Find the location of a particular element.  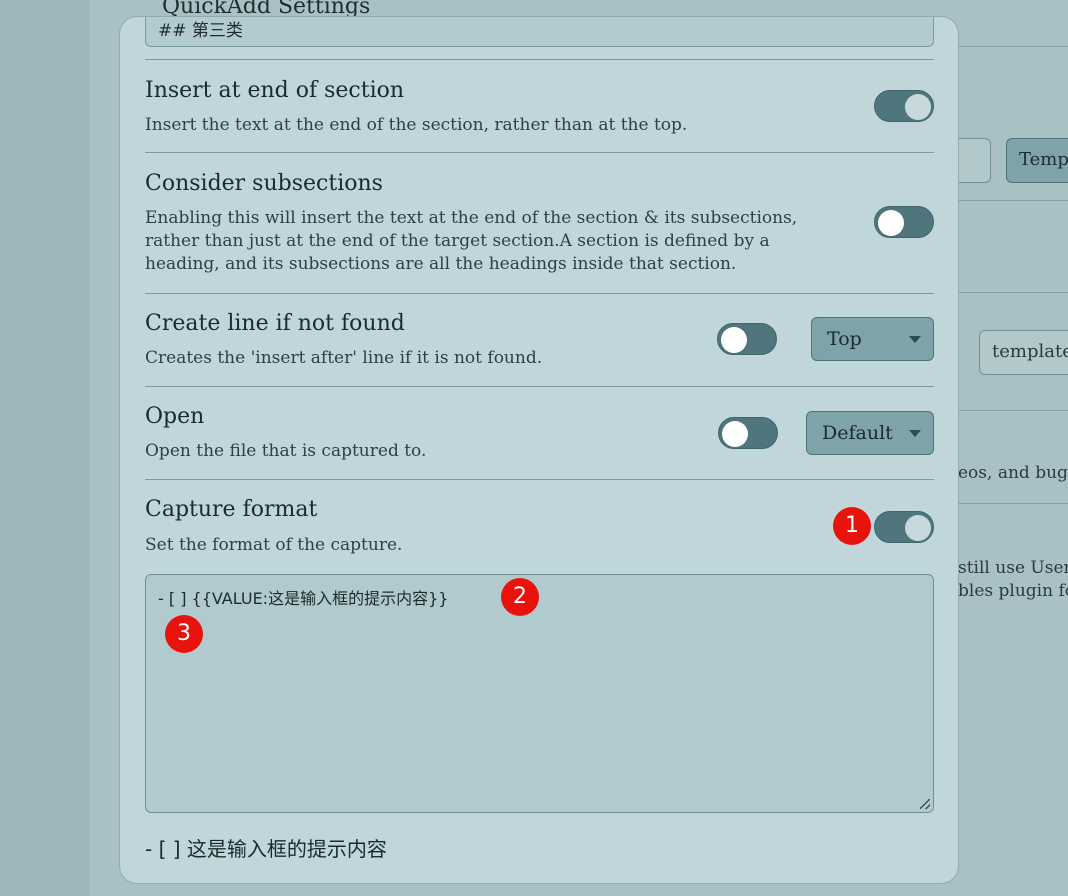

consider-subsections-toggle is located at coordinates (904, 222).